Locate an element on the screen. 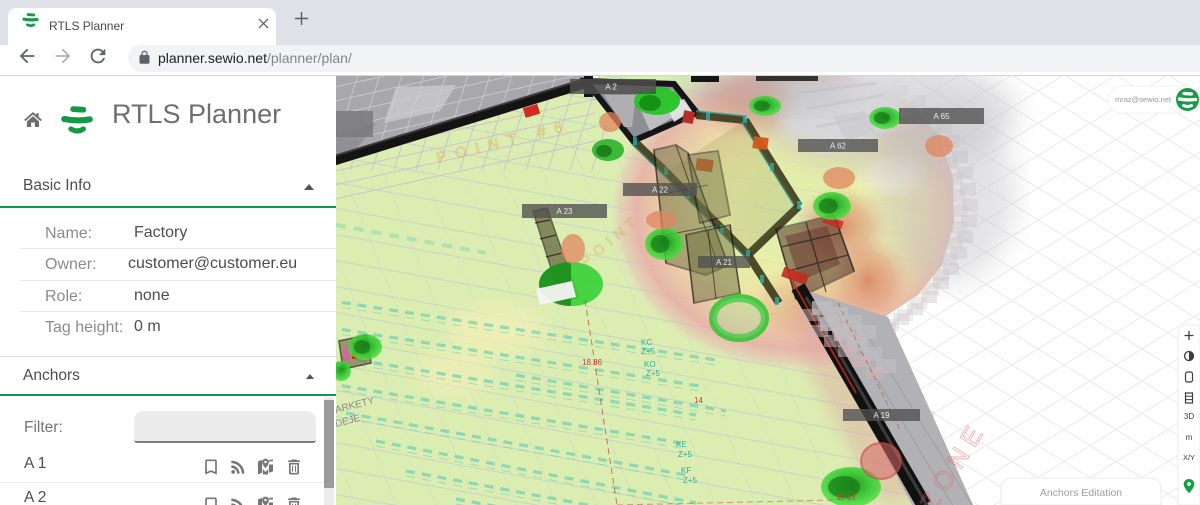 The height and width of the screenshot is (505, 1200). svg-text: KO is located at coordinates (650, 364).